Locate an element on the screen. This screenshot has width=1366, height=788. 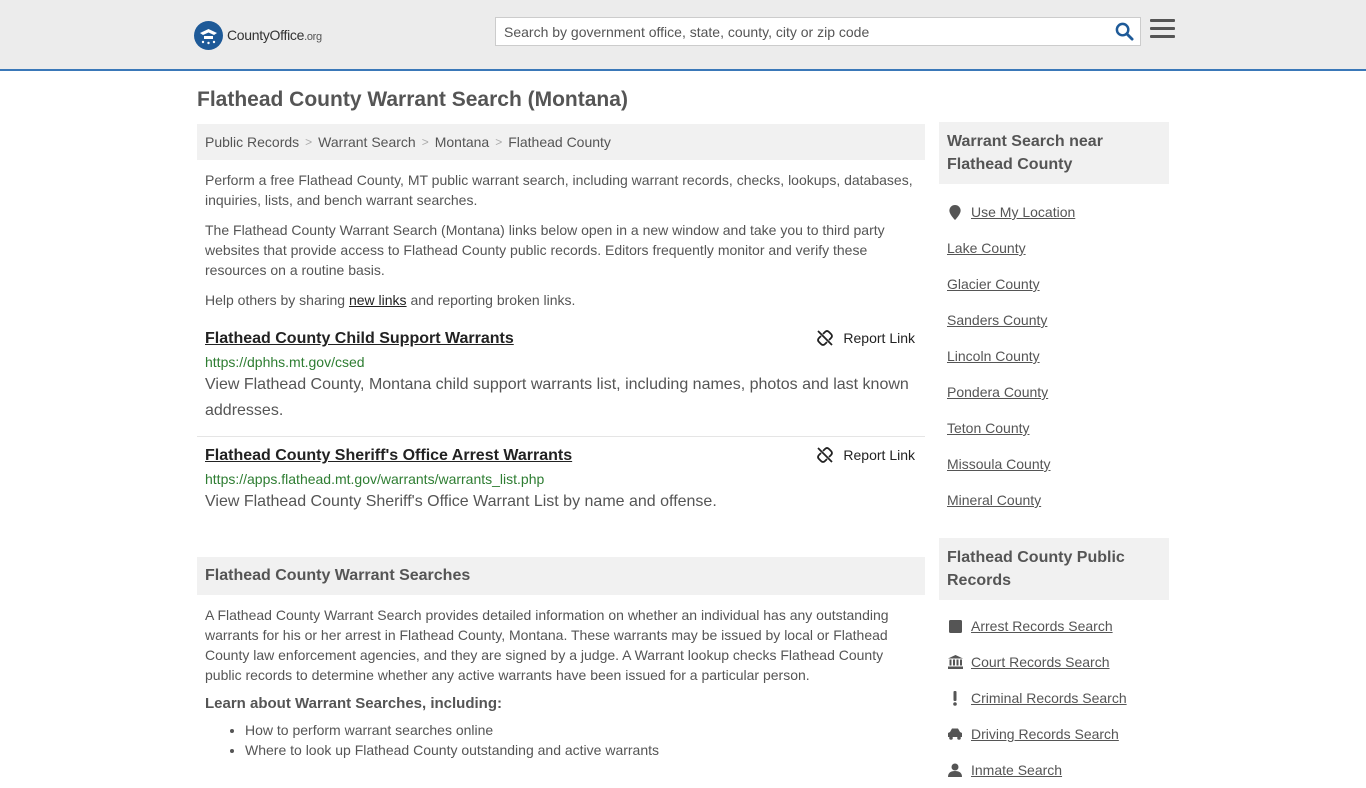
nearby-county-item: Teton County is located at coordinates (1054, 428).